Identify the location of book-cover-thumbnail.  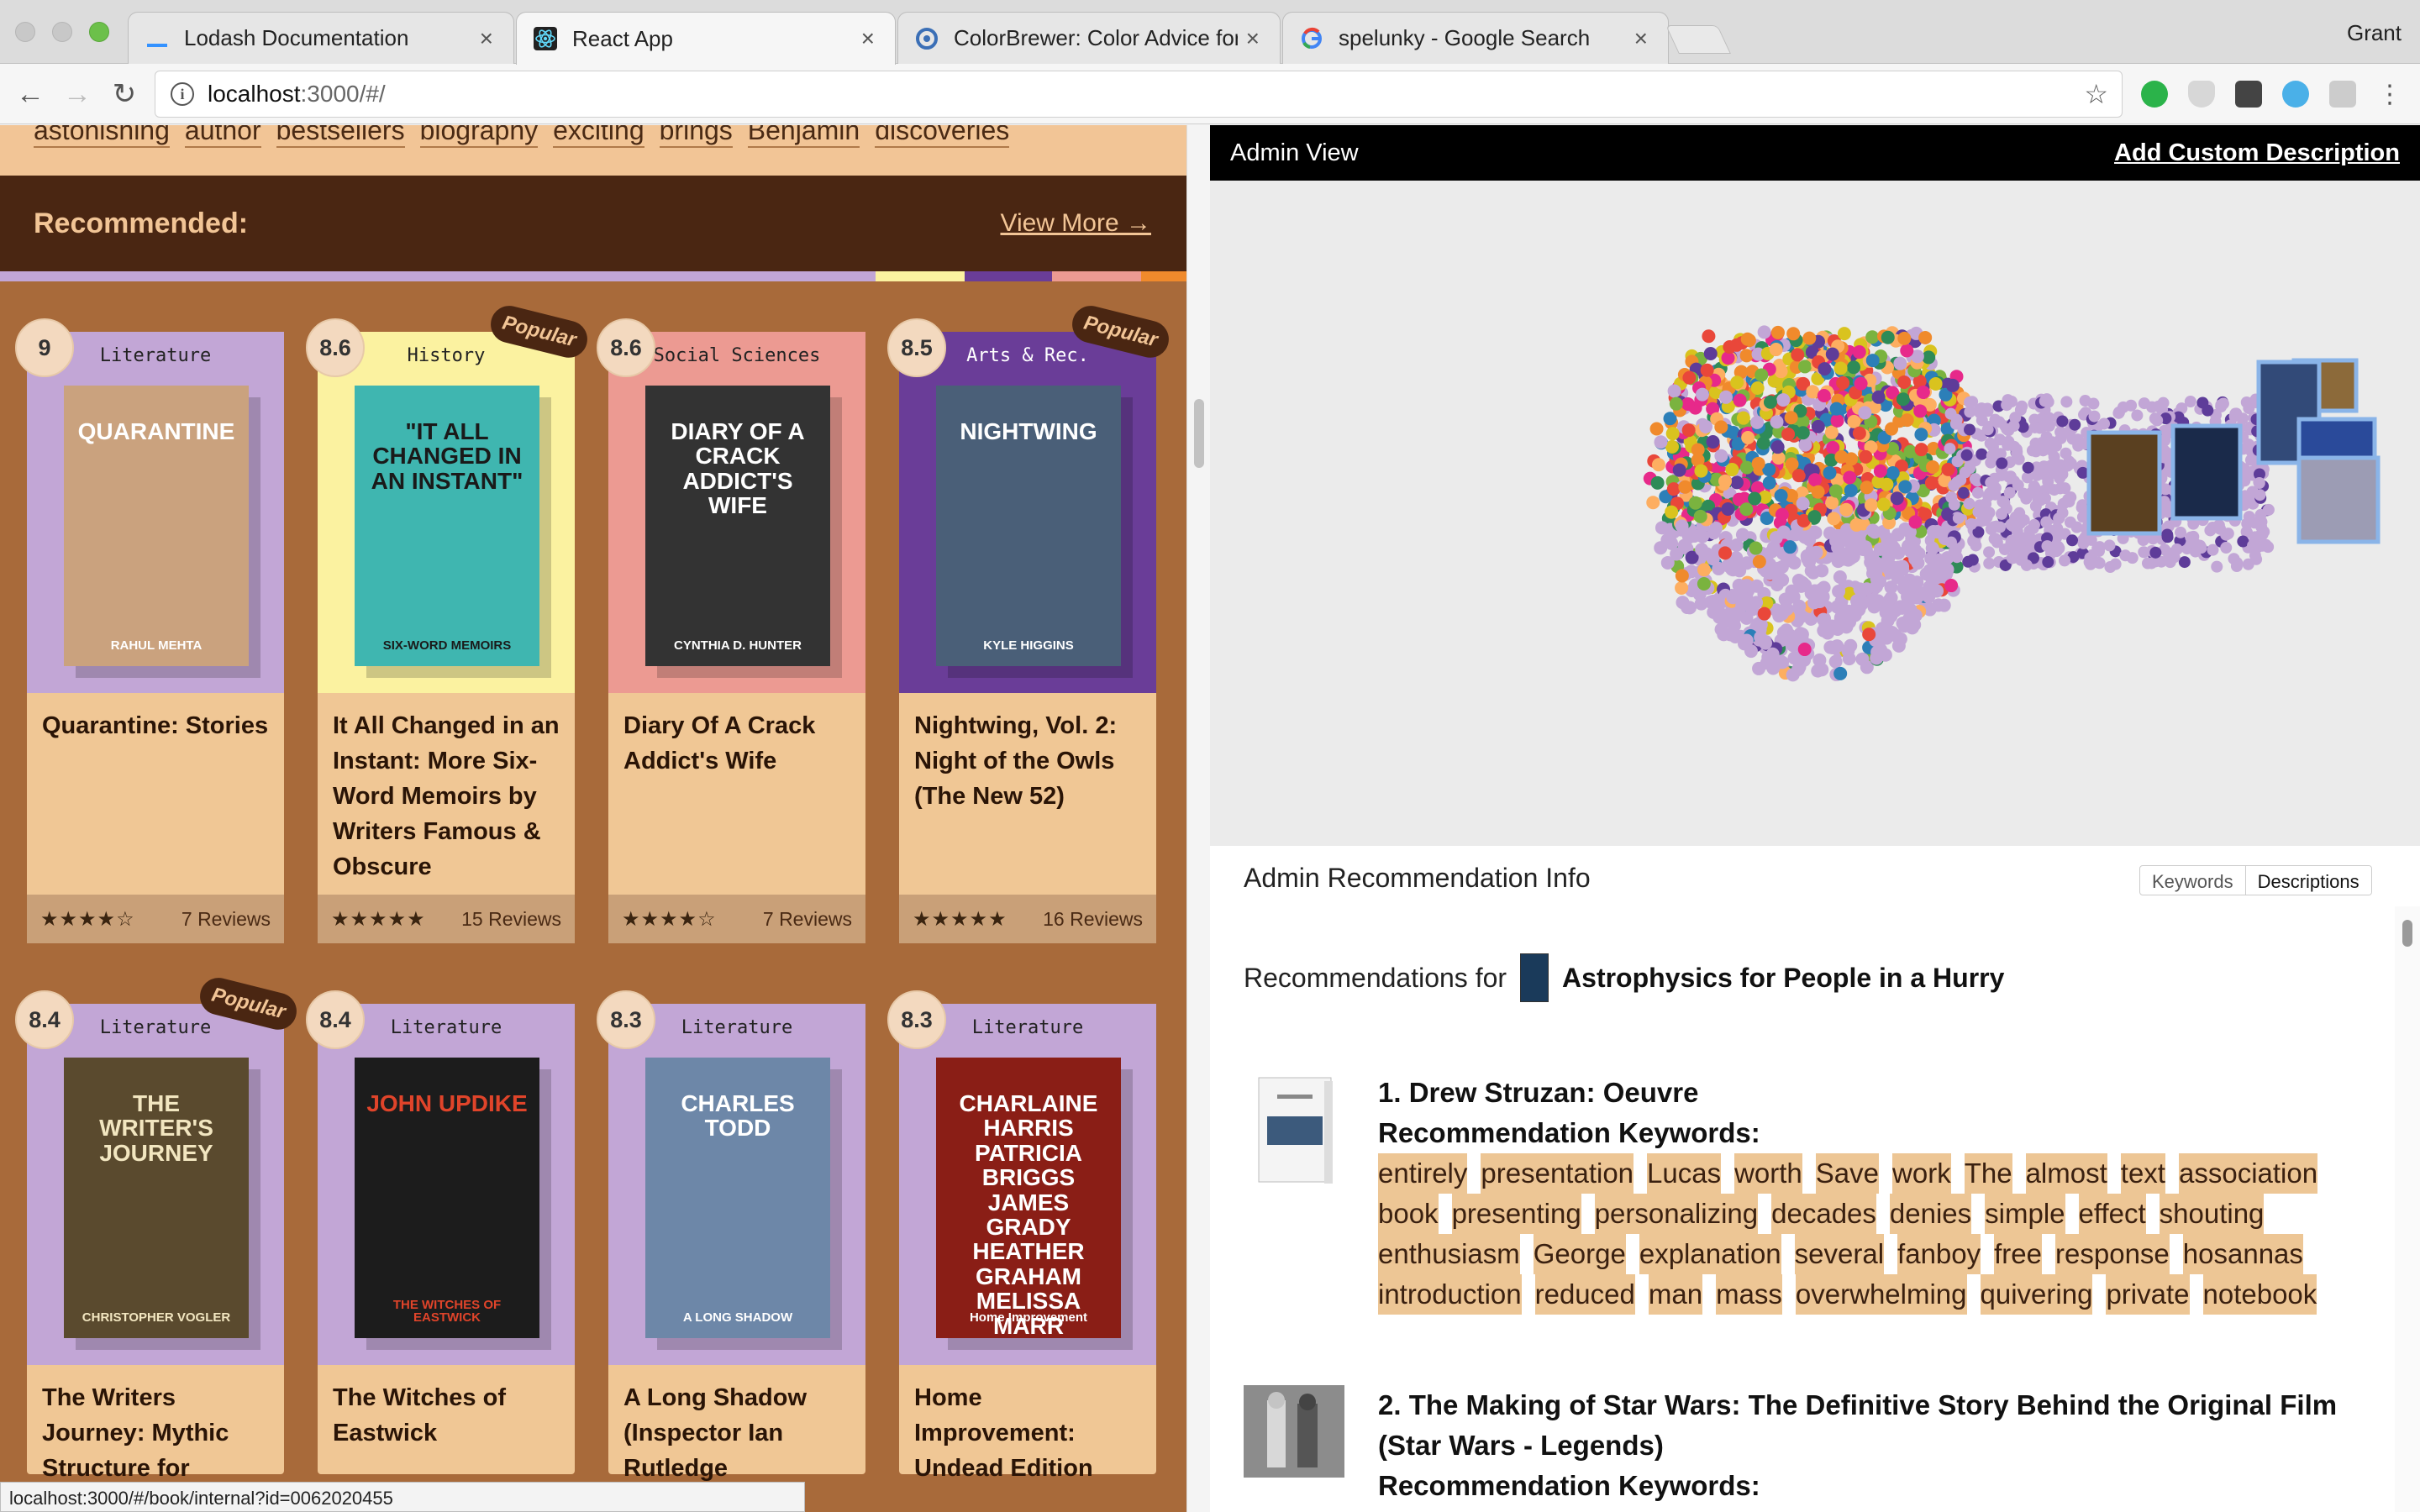
(1534, 977).